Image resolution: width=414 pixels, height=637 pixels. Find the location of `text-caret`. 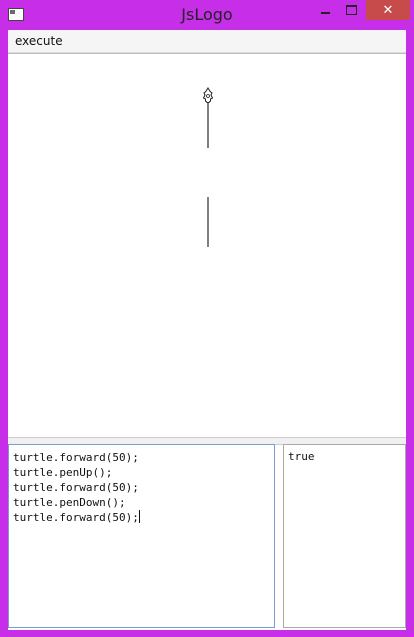

text-caret is located at coordinates (139, 516).